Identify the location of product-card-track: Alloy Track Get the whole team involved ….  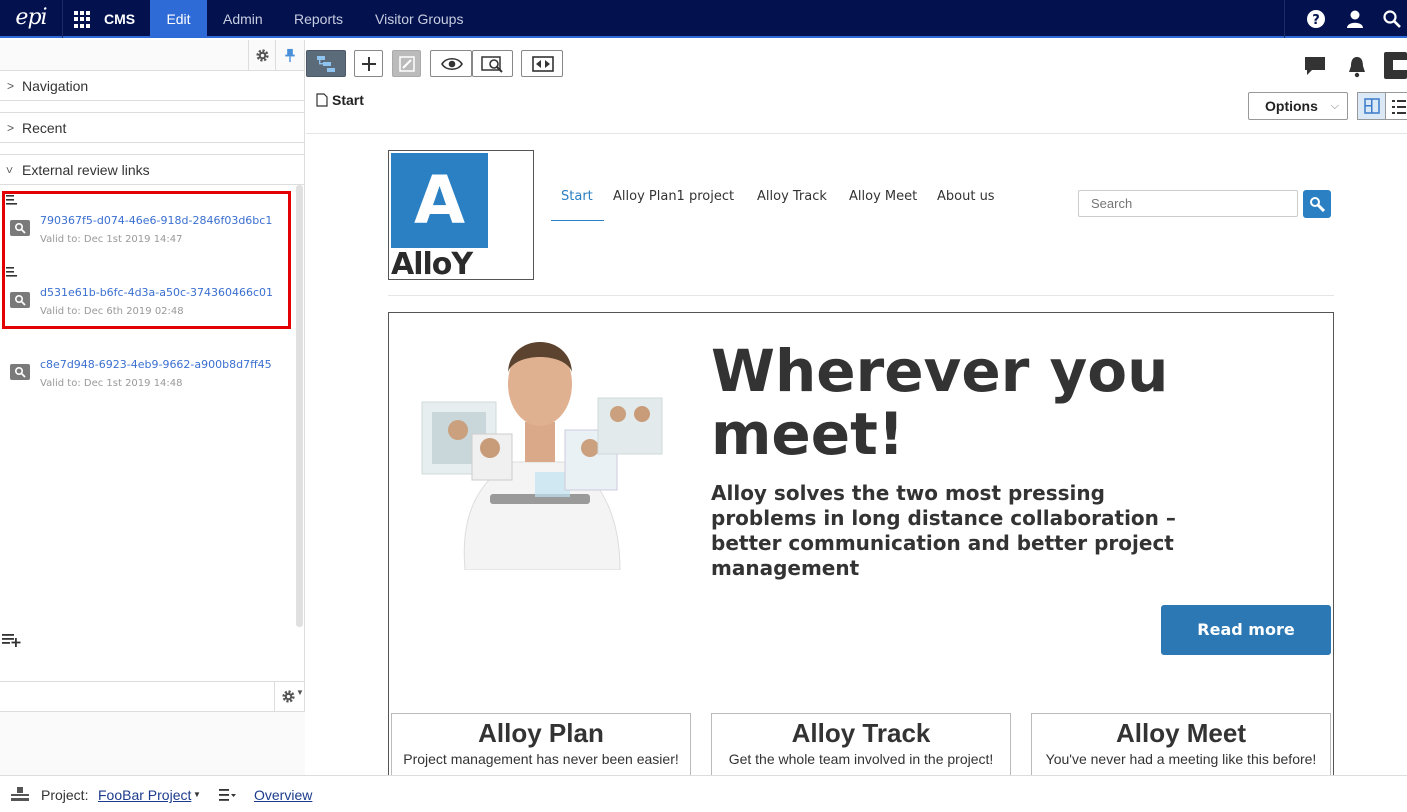
(861, 744).